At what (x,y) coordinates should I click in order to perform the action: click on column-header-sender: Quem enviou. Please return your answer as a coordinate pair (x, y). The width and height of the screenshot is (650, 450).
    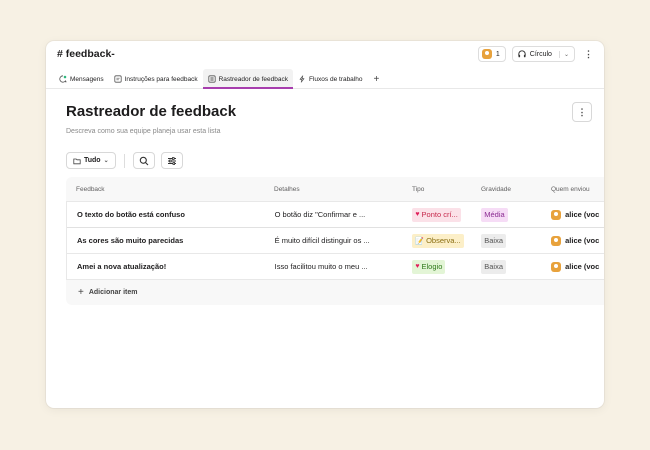
    Looking at the image, I should click on (575, 189).